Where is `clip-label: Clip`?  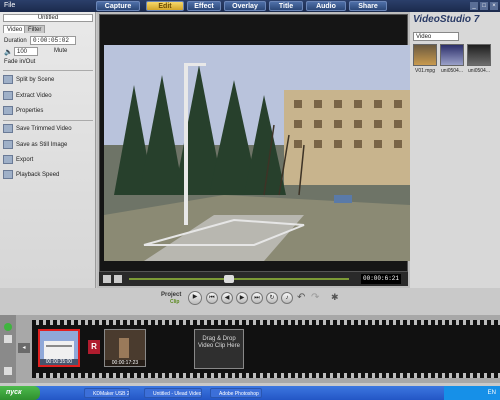 clip-label: Clip is located at coordinates (174, 302).